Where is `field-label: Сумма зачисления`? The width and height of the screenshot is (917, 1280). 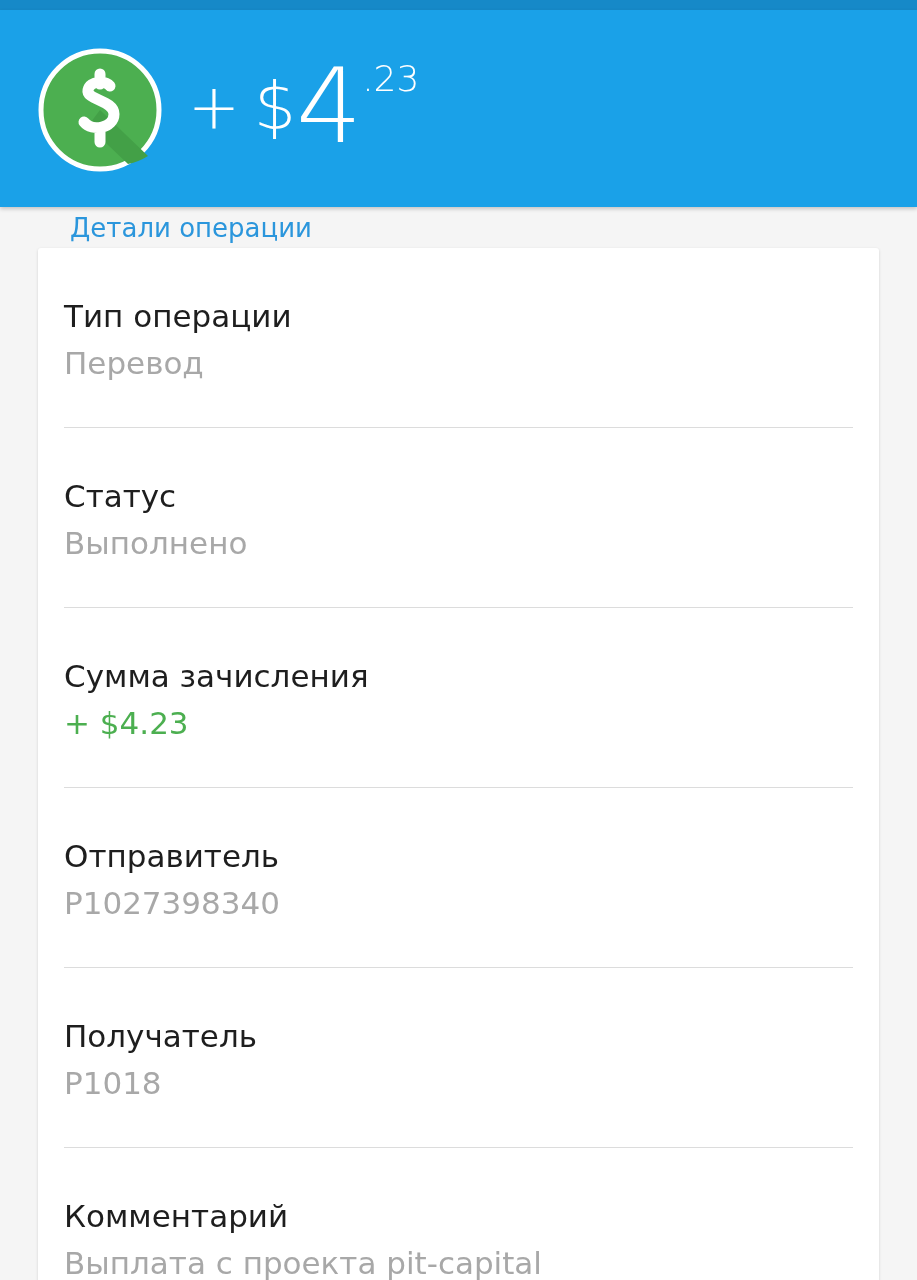 field-label: Сумма зачисления is located at coordinates (217, 676).